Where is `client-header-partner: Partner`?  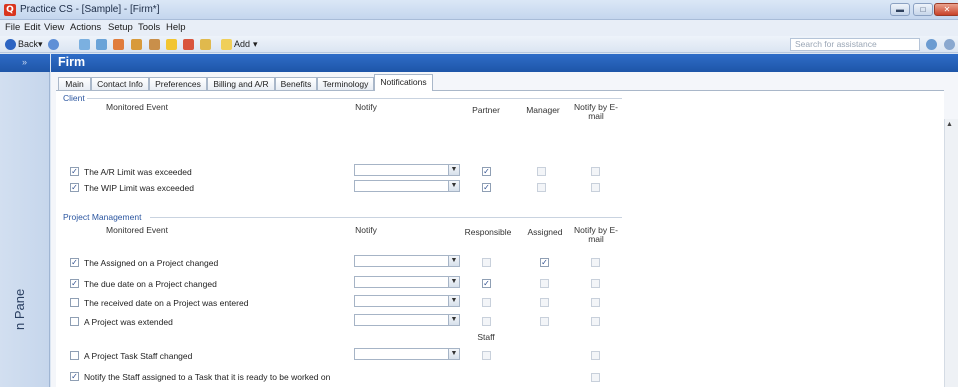
client-header-partner: Partner is located at coordinates (486, 110).